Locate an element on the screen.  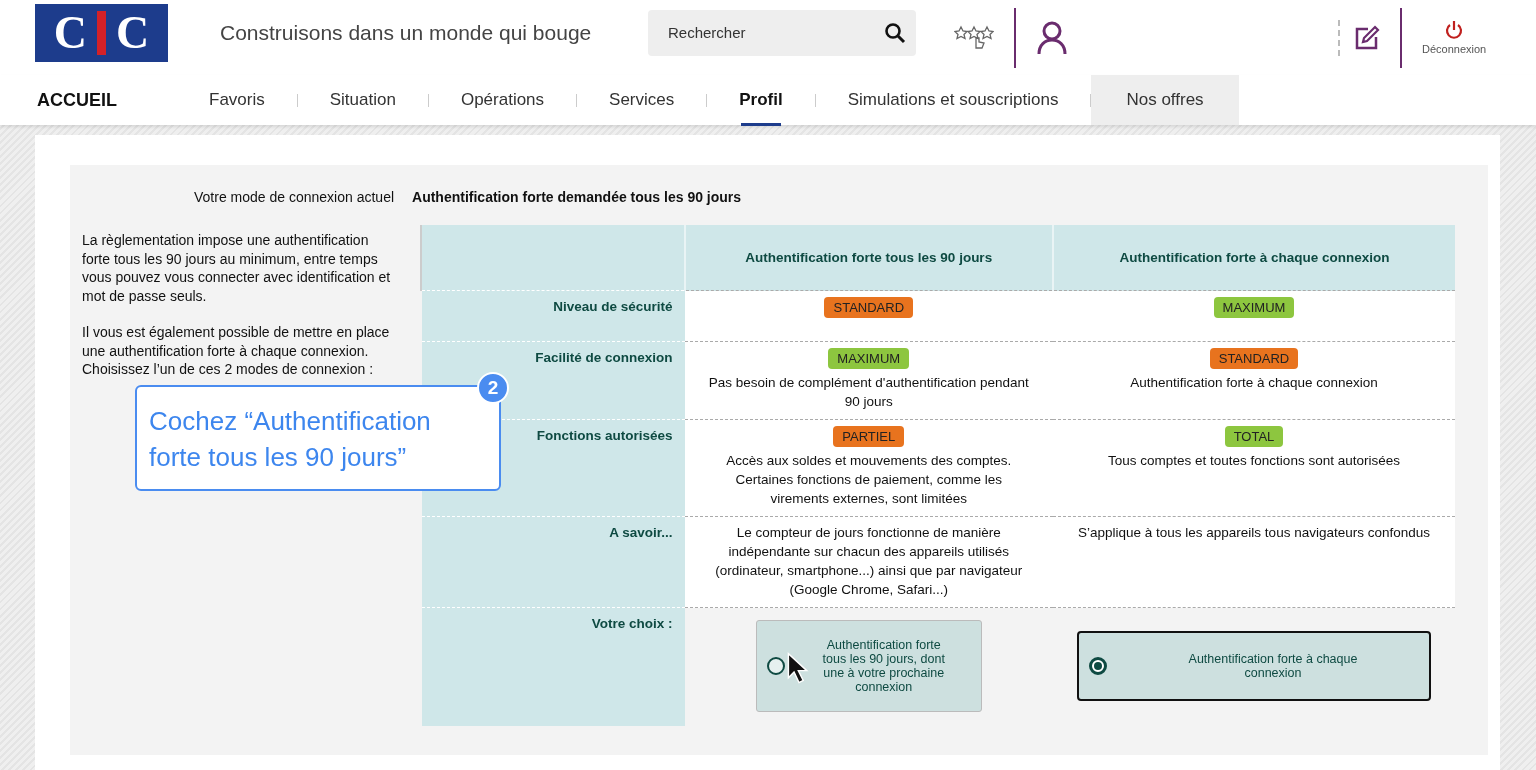
cell-text: Tous comptes et toutes fonctions sont autorisées is located at coordinates (1254, 461).